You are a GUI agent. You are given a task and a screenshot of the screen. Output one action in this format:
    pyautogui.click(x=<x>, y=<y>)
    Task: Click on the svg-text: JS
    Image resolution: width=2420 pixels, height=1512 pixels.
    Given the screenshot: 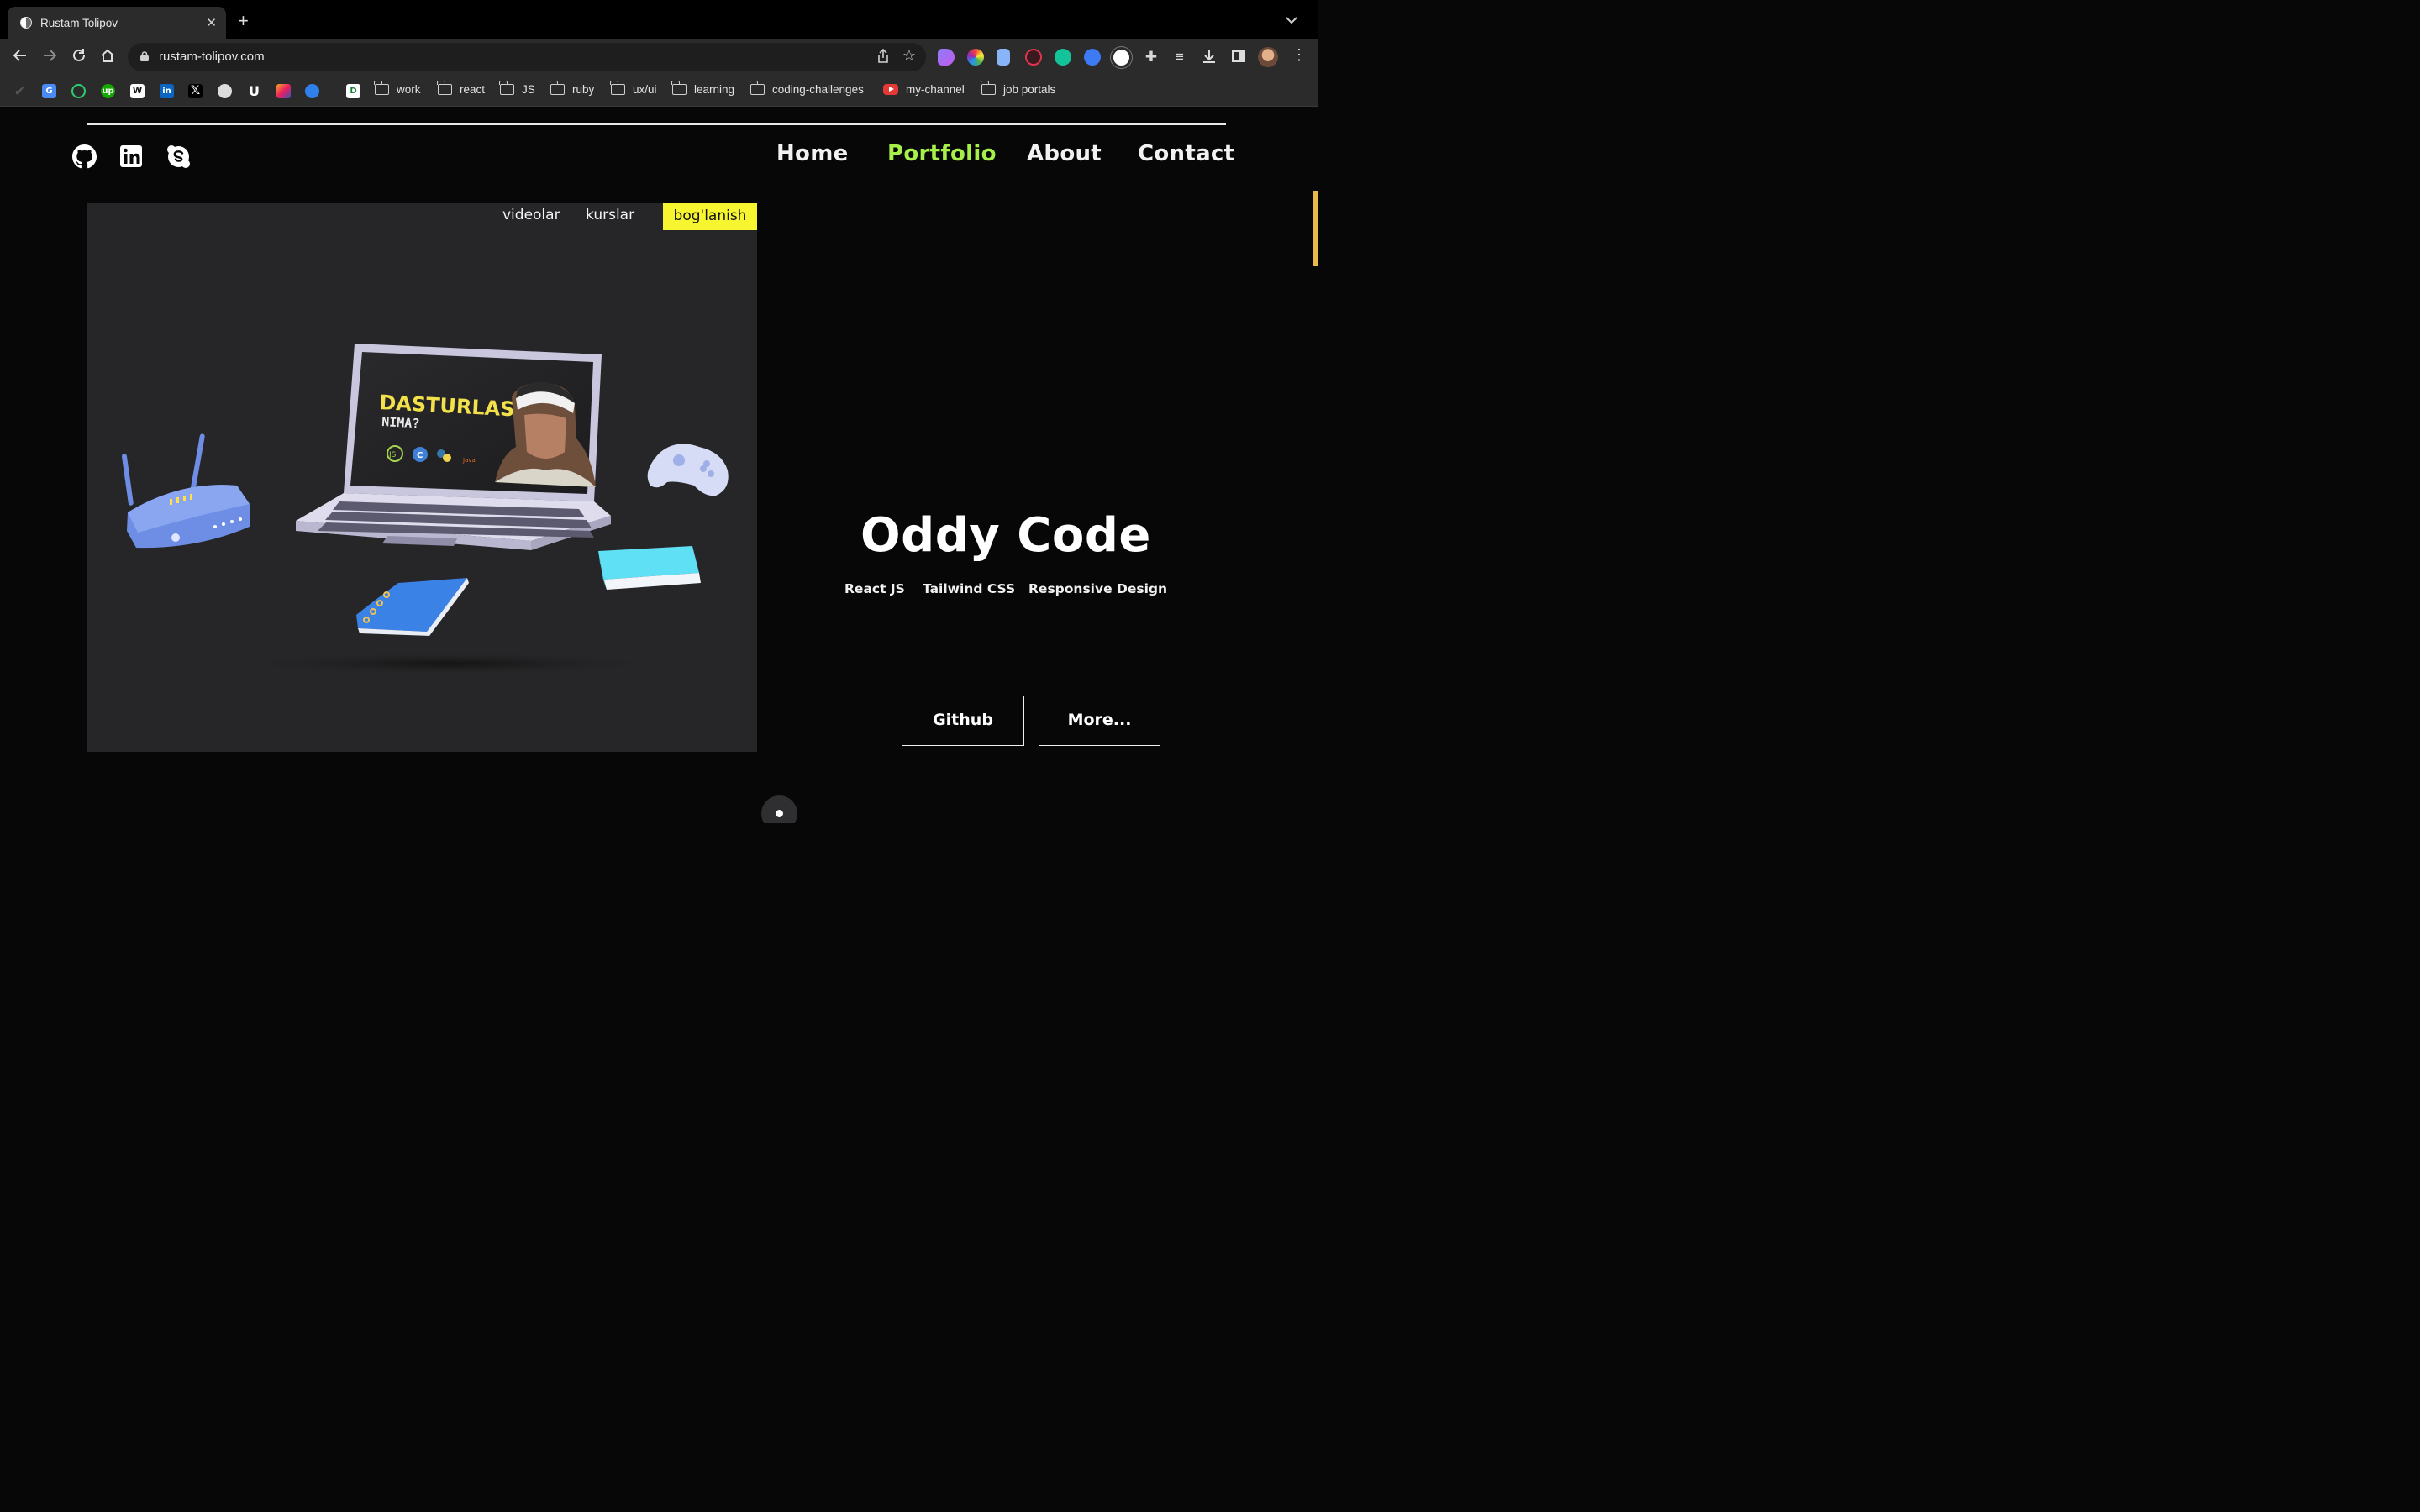 What is the action you would take?
    pyautogui.click(x=392, y=455)
    